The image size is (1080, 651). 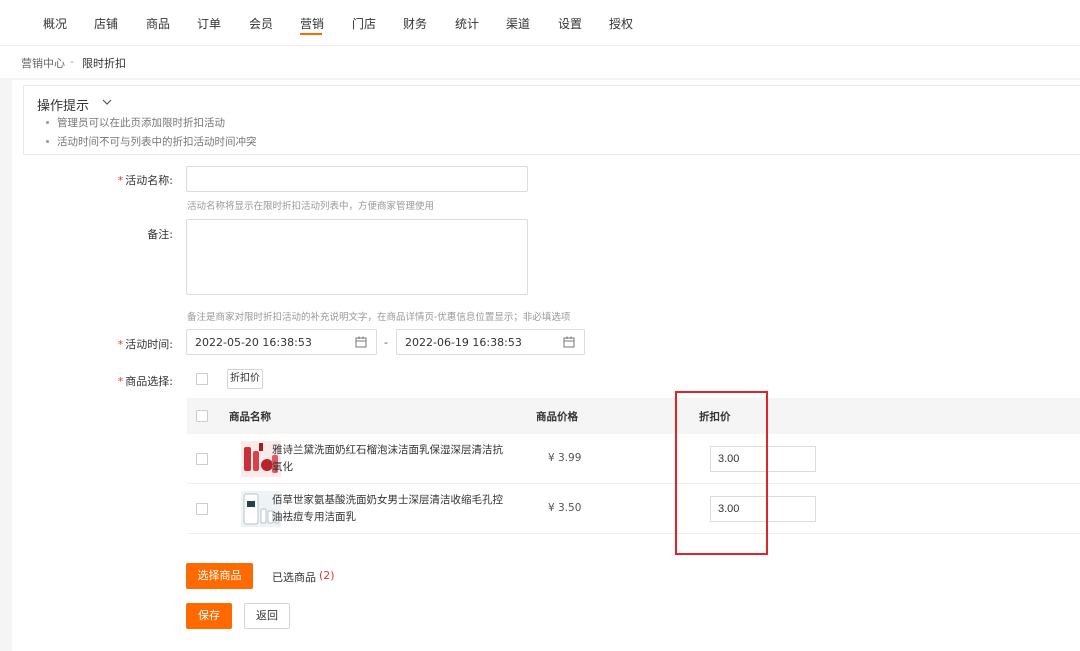 I want to click on active-nav-underline, so click(x=311, y=34).